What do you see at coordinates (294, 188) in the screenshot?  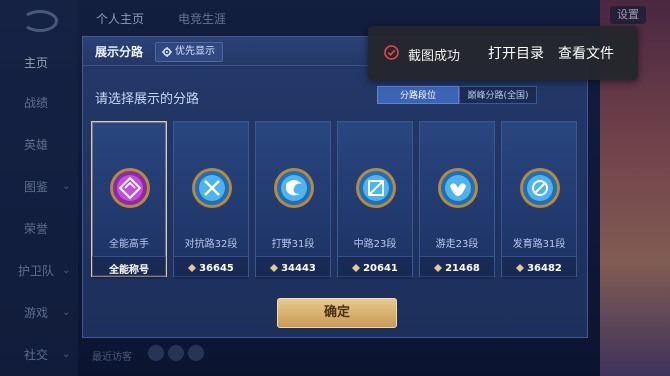 I see `jungle-emblem-icon` at bounding box center [294, 188].